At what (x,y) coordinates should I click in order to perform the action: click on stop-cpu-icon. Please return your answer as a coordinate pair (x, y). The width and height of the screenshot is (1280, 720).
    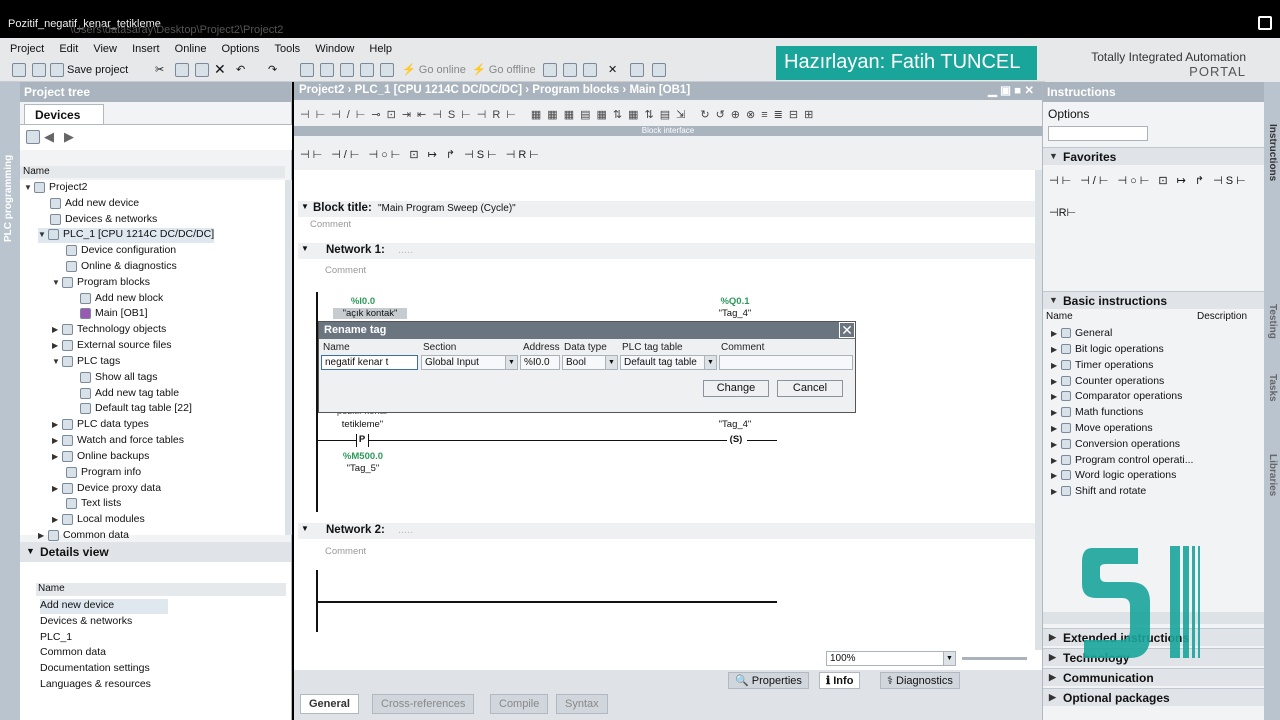
    Looking at the image, I should click on (570, 70).